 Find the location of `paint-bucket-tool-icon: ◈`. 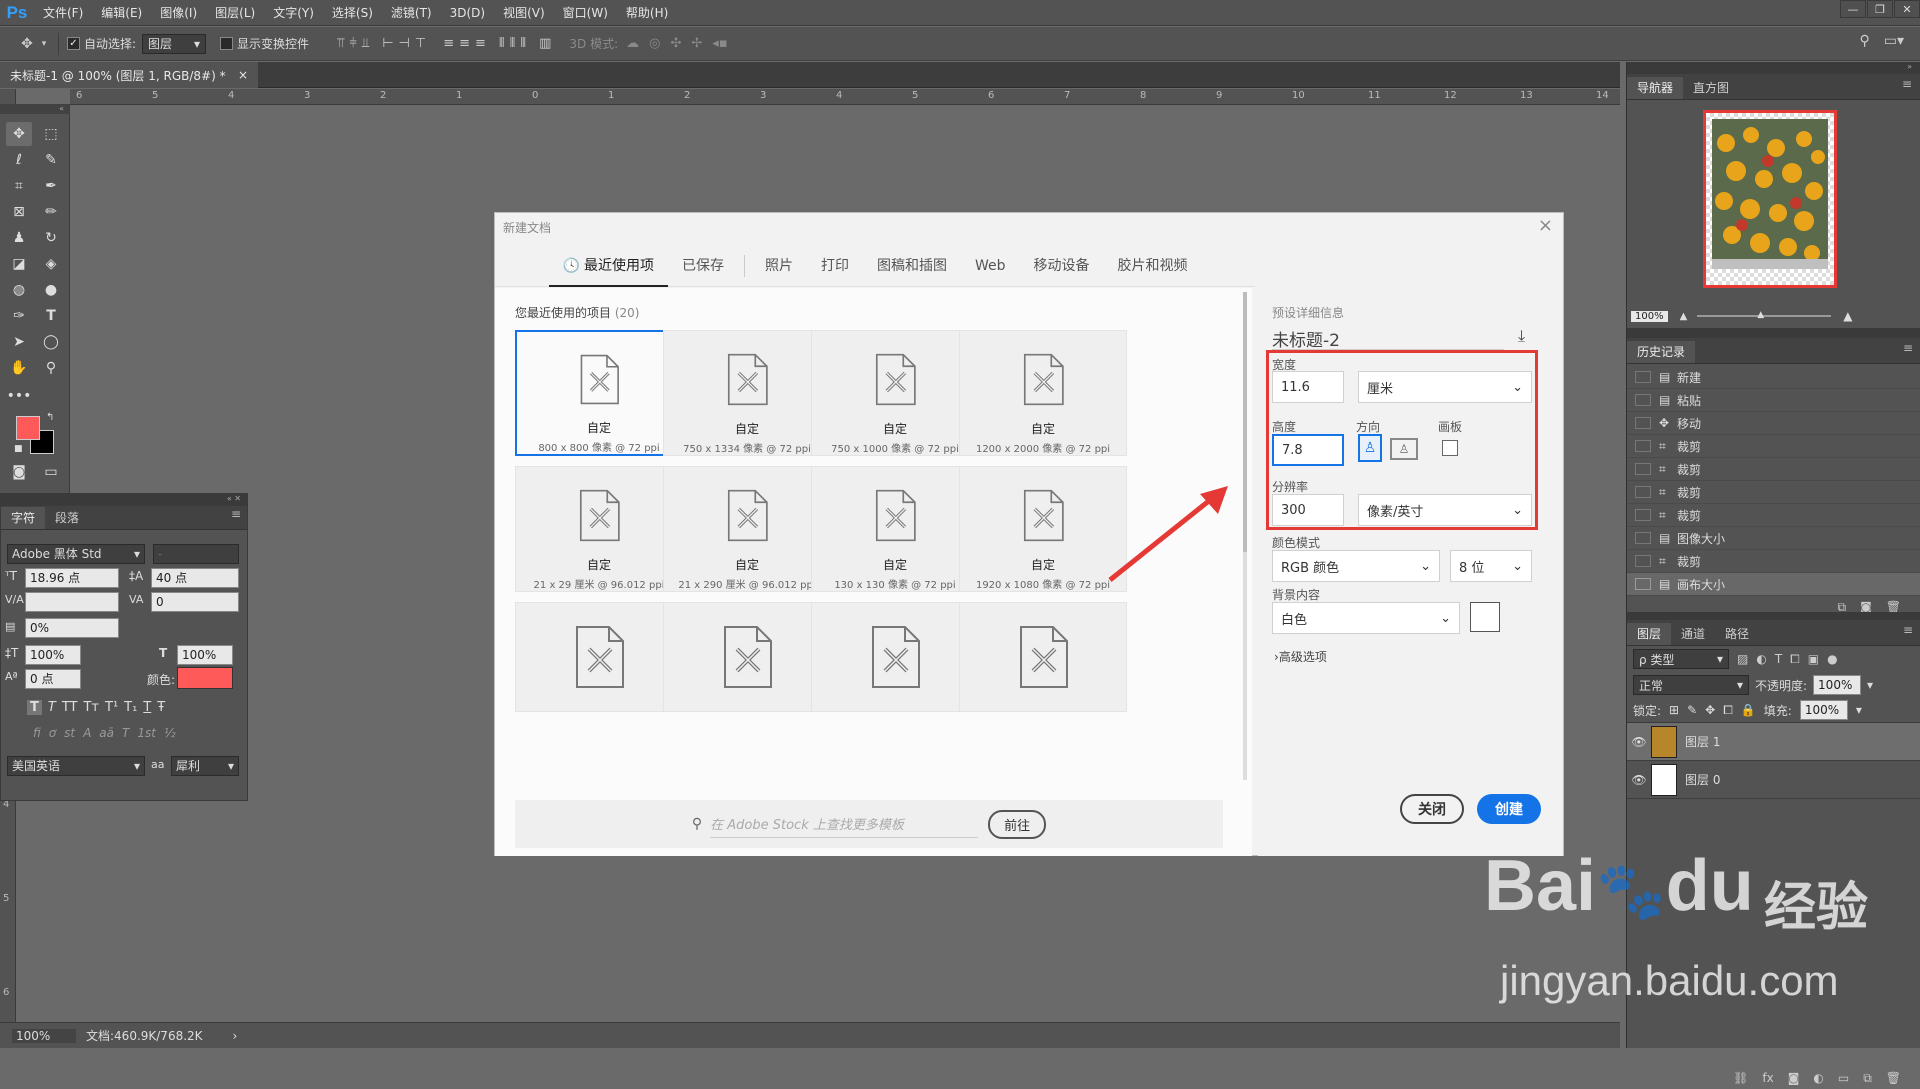

paint-bucket-tool-icon: ◈ is located at coordinates (51, 264).